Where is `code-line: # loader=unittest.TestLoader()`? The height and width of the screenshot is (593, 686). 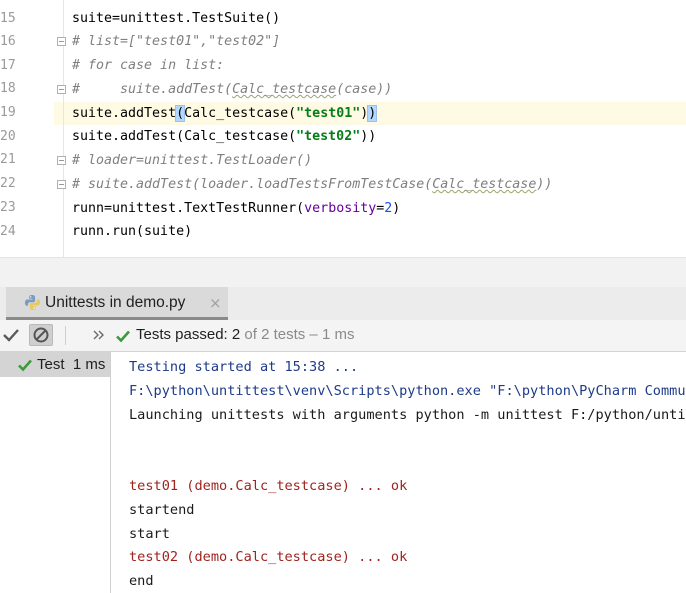
code-line: # loader=unittest.TestLoader() is located at coordinates (192, 160).